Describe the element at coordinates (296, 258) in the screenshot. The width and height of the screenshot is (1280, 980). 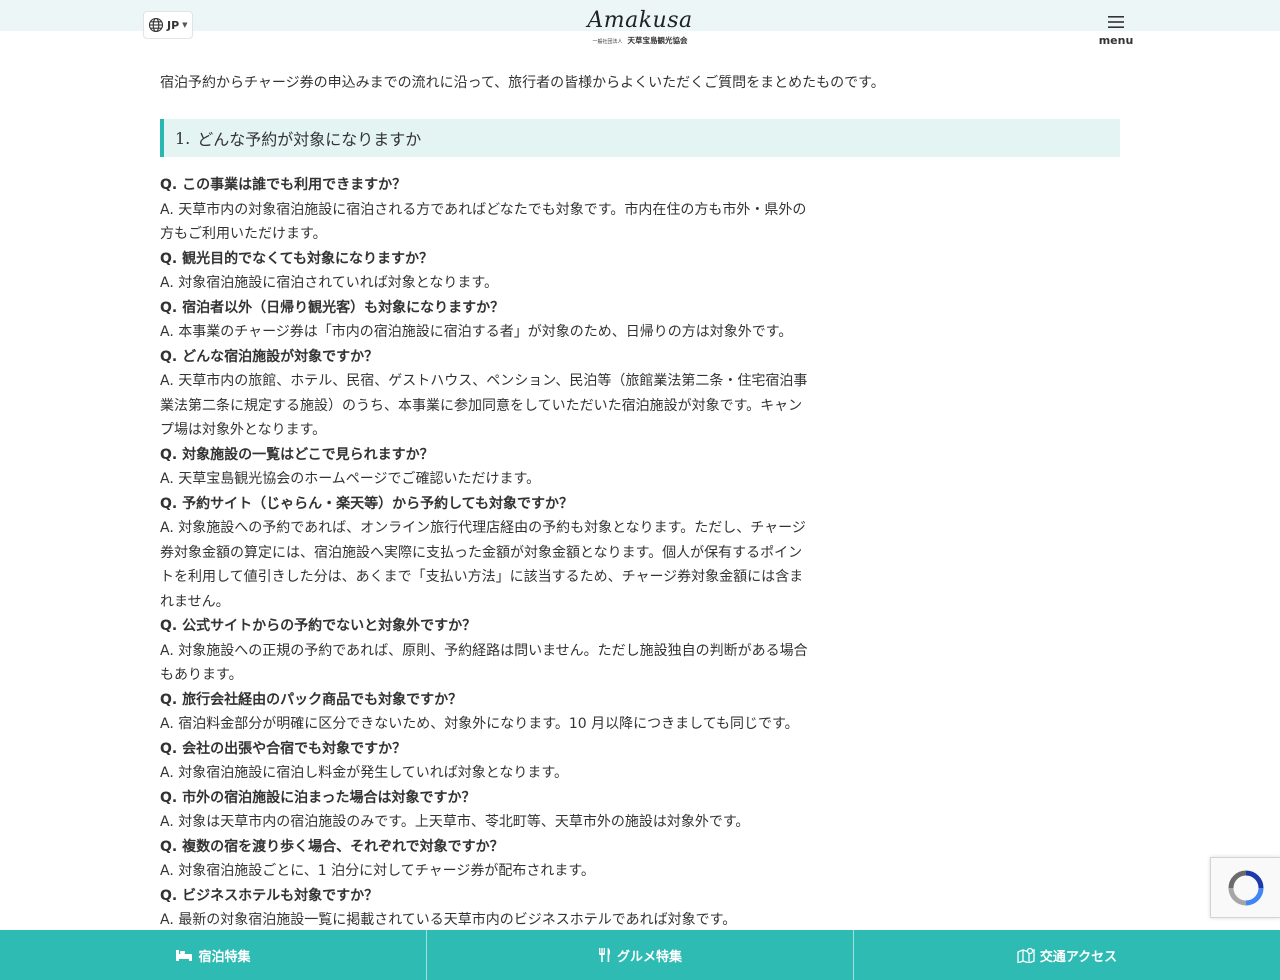
I see `faq-question: Q. 観光目的でなくても対象になりますか？` at that location.